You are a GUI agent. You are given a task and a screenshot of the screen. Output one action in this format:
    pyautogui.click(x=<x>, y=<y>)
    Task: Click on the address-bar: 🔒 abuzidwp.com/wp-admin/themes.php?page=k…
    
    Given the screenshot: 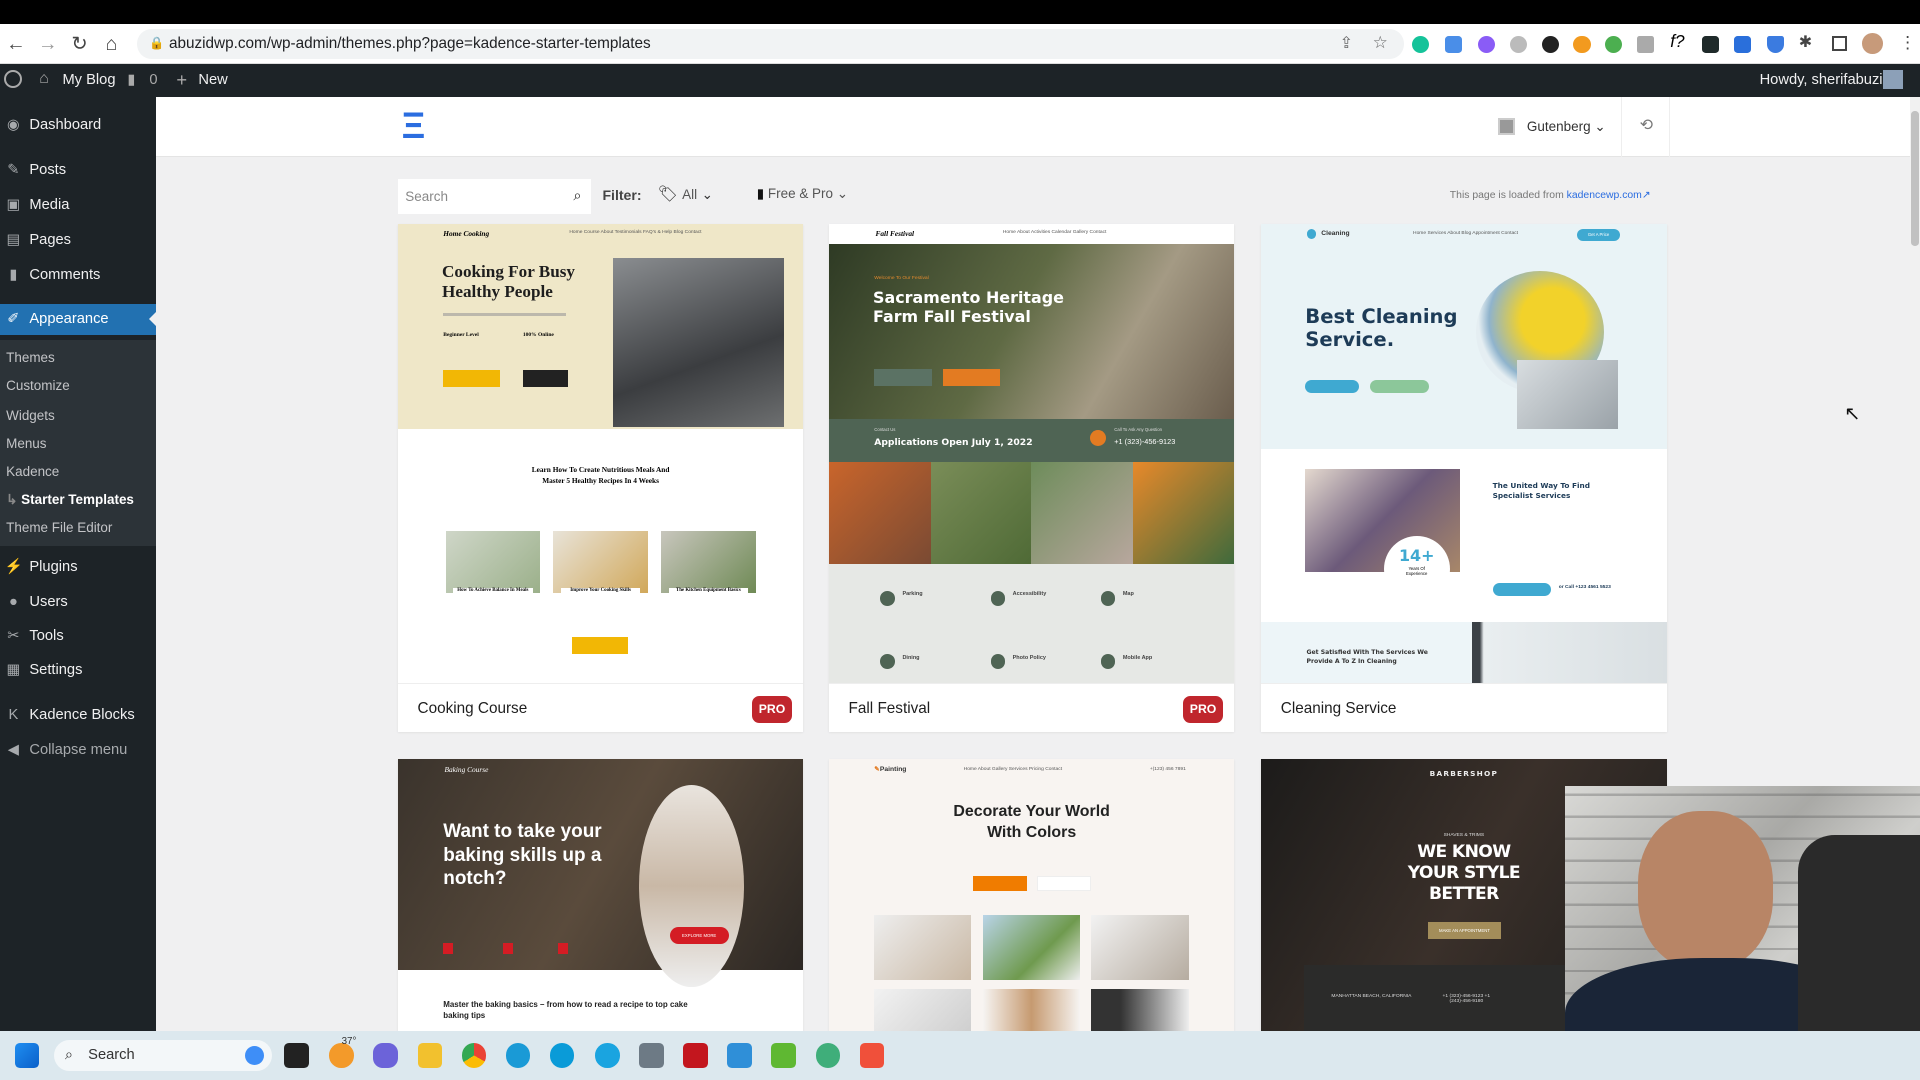 What is the action you would take?
    pyautogui.click(x=771, y=44)
    